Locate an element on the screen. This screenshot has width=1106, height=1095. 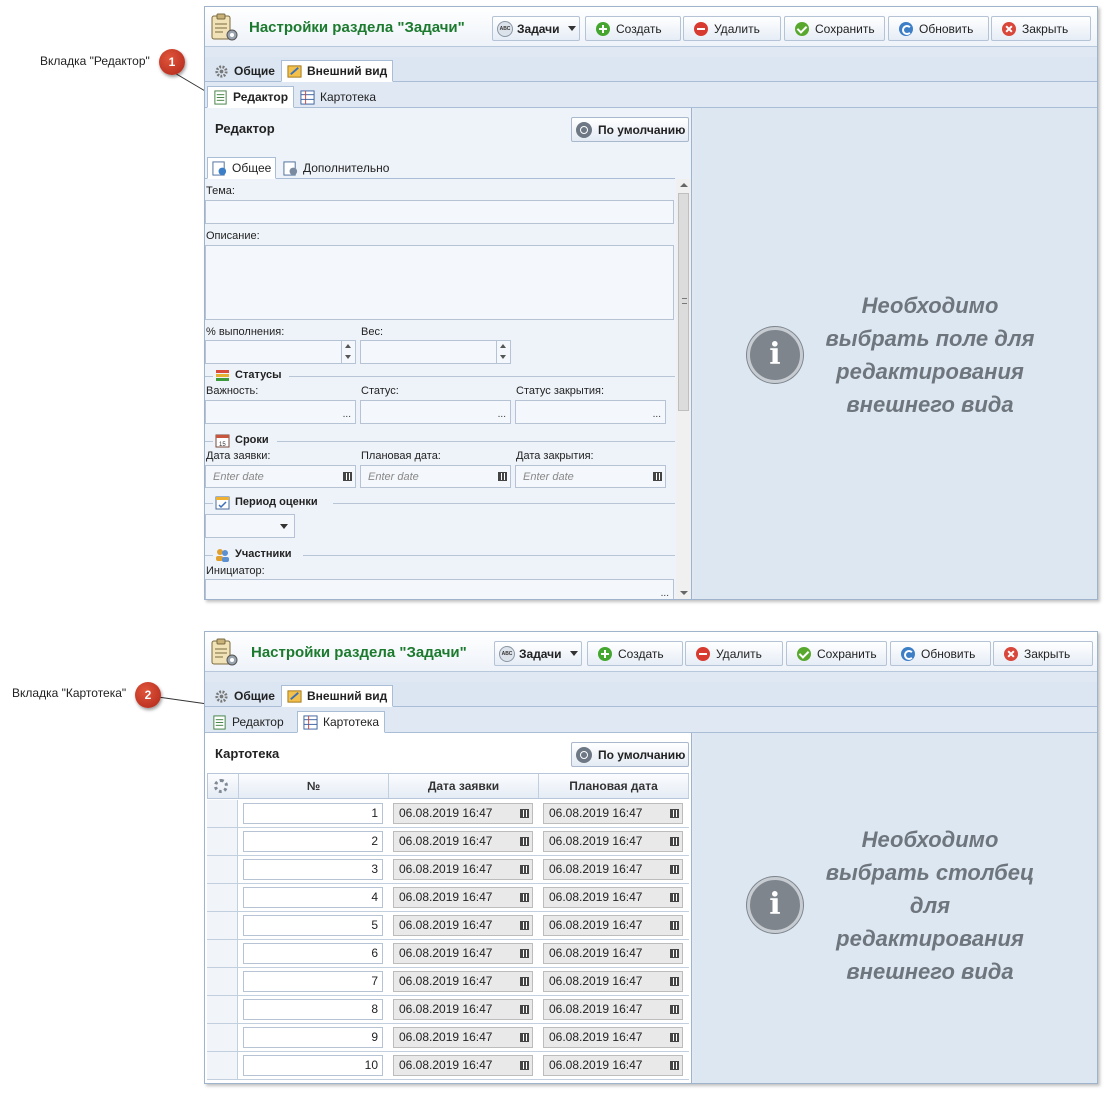
table-row: 10 06.08.2019 16:47 06.08.2019 16:47 is located at coordinates (448, 1066).